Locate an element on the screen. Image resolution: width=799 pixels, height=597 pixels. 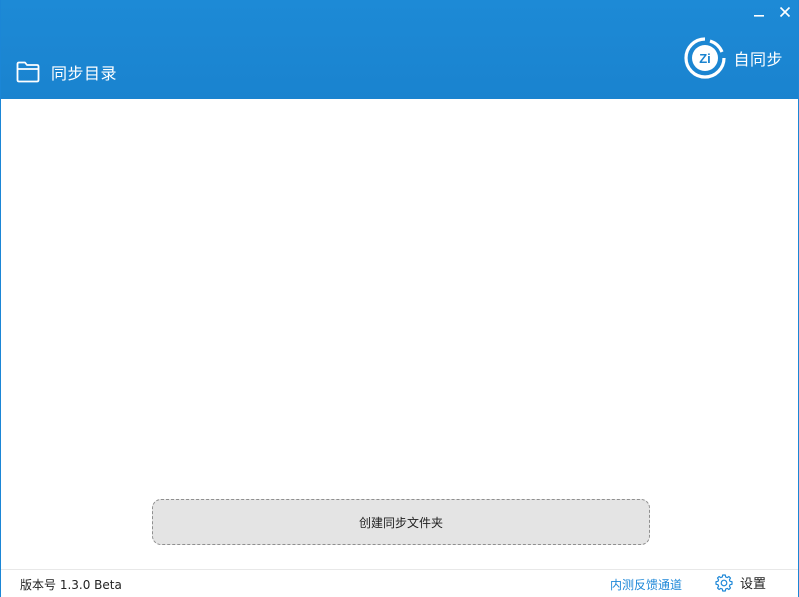
version-label: 版本号 1.3.0 Beta is located at coordinates (71, 585).